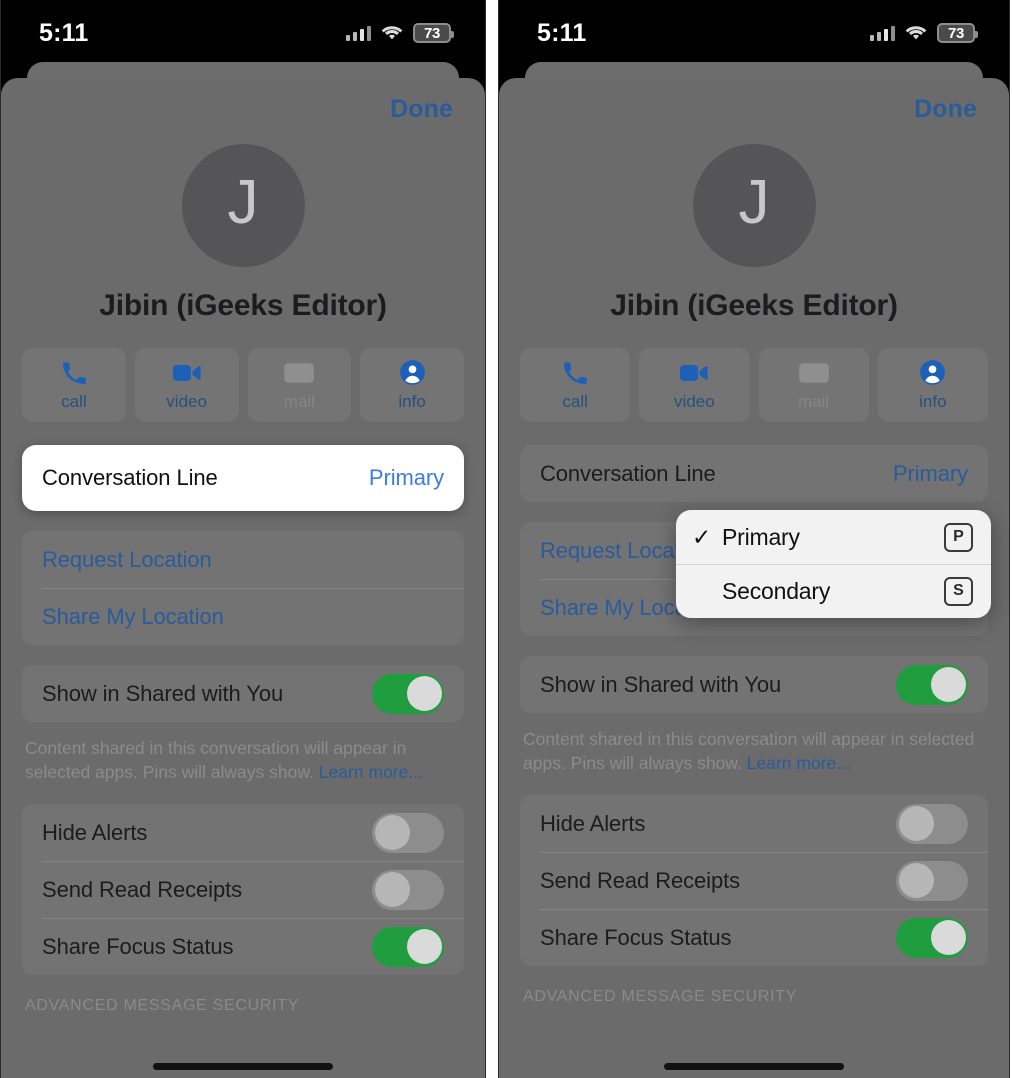 The image size is (1012, 1078). Describe the element at coordinates (833, 591) in the screenshot. I see `menu-item-secondary: Secondary S` at that location.